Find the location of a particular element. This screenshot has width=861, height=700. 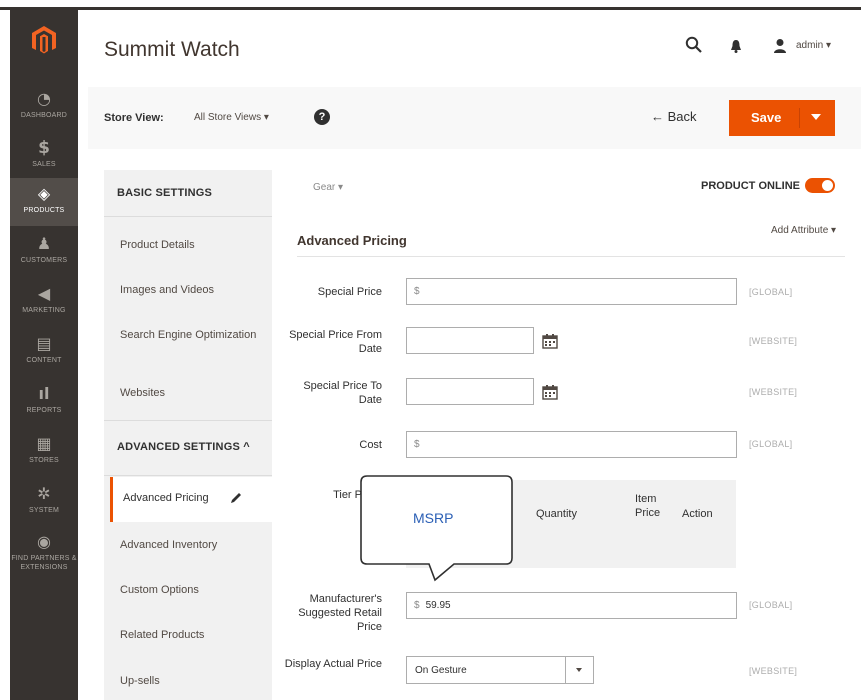

layout-icon: ▤ is located at coordinates (44, 343).